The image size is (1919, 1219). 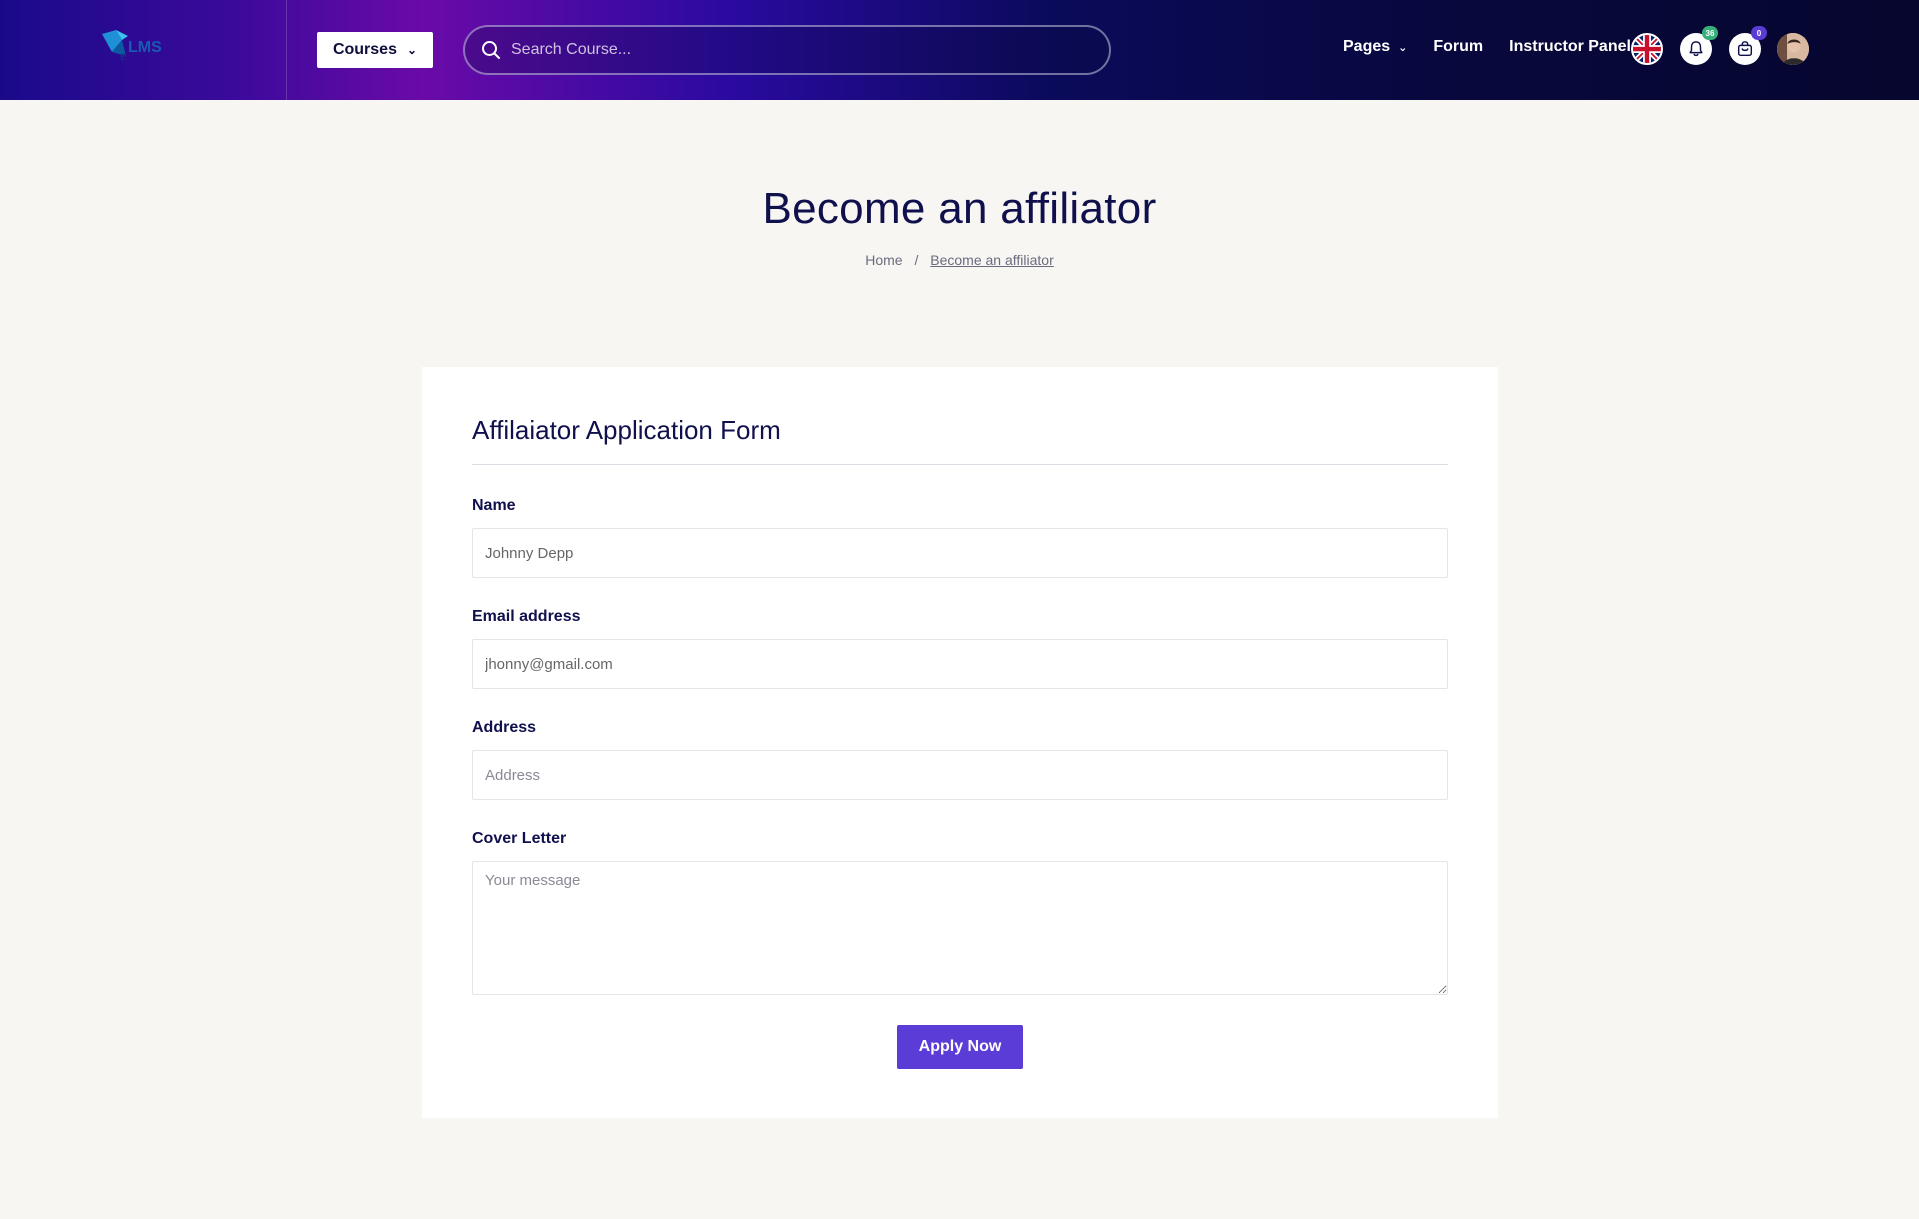 I want to click on search-bar, so click(x=787, y=50).